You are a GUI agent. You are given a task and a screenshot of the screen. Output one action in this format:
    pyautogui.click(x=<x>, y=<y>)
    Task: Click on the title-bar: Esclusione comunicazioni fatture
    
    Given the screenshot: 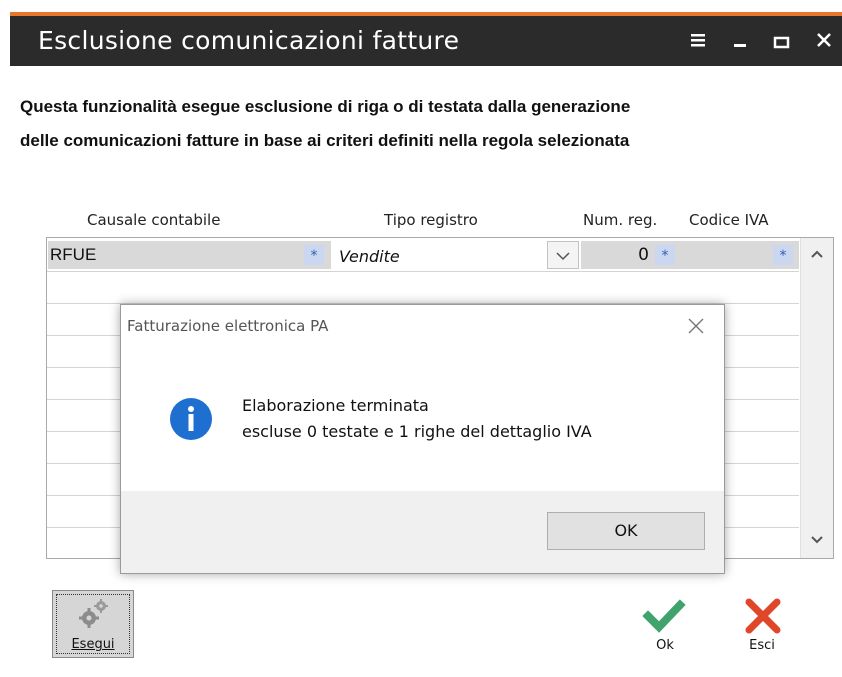 What is the action you would take?
    pyautogui.click(x=426, y=41)
    